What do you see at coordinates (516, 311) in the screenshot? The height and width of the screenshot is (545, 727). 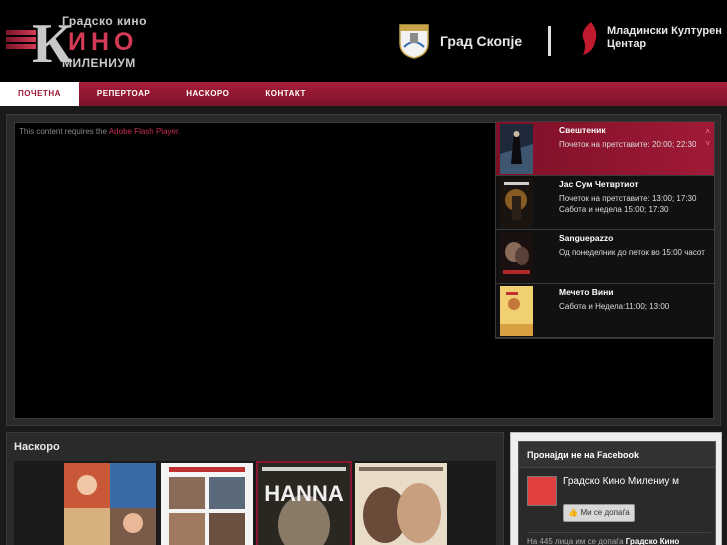 I see `movie-poster-winnie-the-pooh` at bounding box center [516, 311].